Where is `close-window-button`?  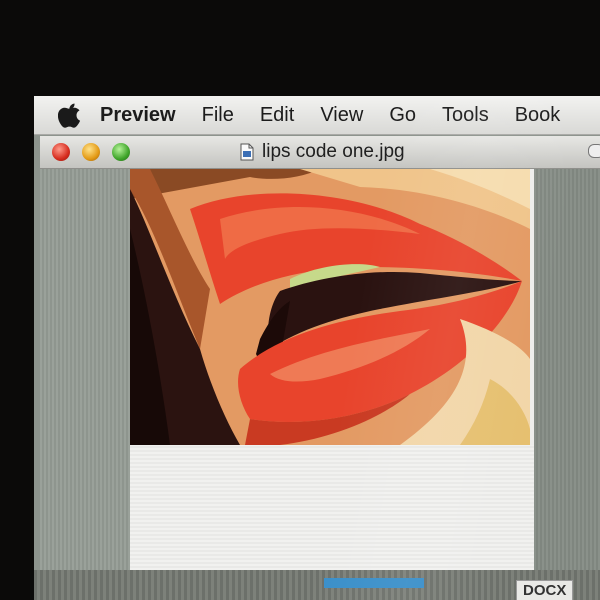 close-window-button is located at coordinates (61, 152).